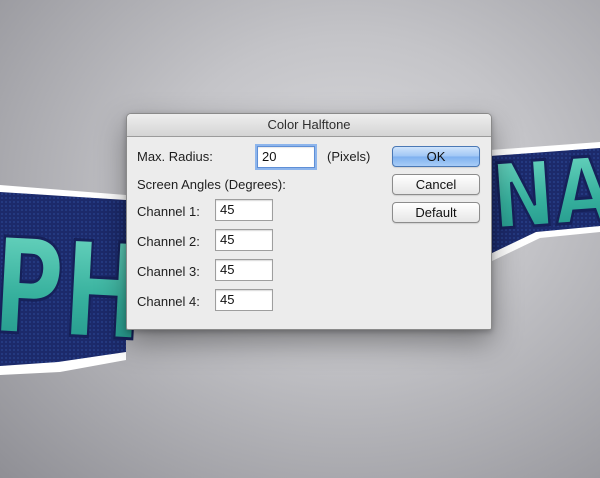 Image resolution: width=600 pixels, height=478 pixels. Describe the element at coordinates (436, 184) in the screenshot. I see `cancel-button: Cancel` at that location.